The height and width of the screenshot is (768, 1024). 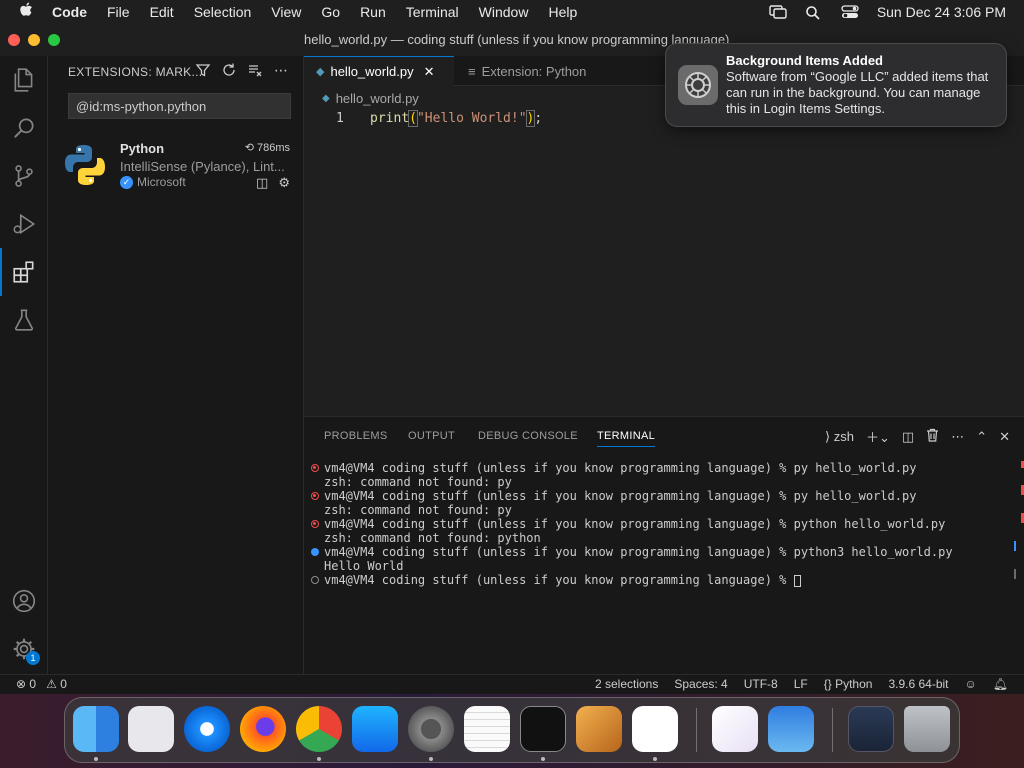 What do you see at coordinates (370, 98) in the screenshot?
I see `breadcrumb: ◆ hello_world.py` at bounding box center [370, 98].